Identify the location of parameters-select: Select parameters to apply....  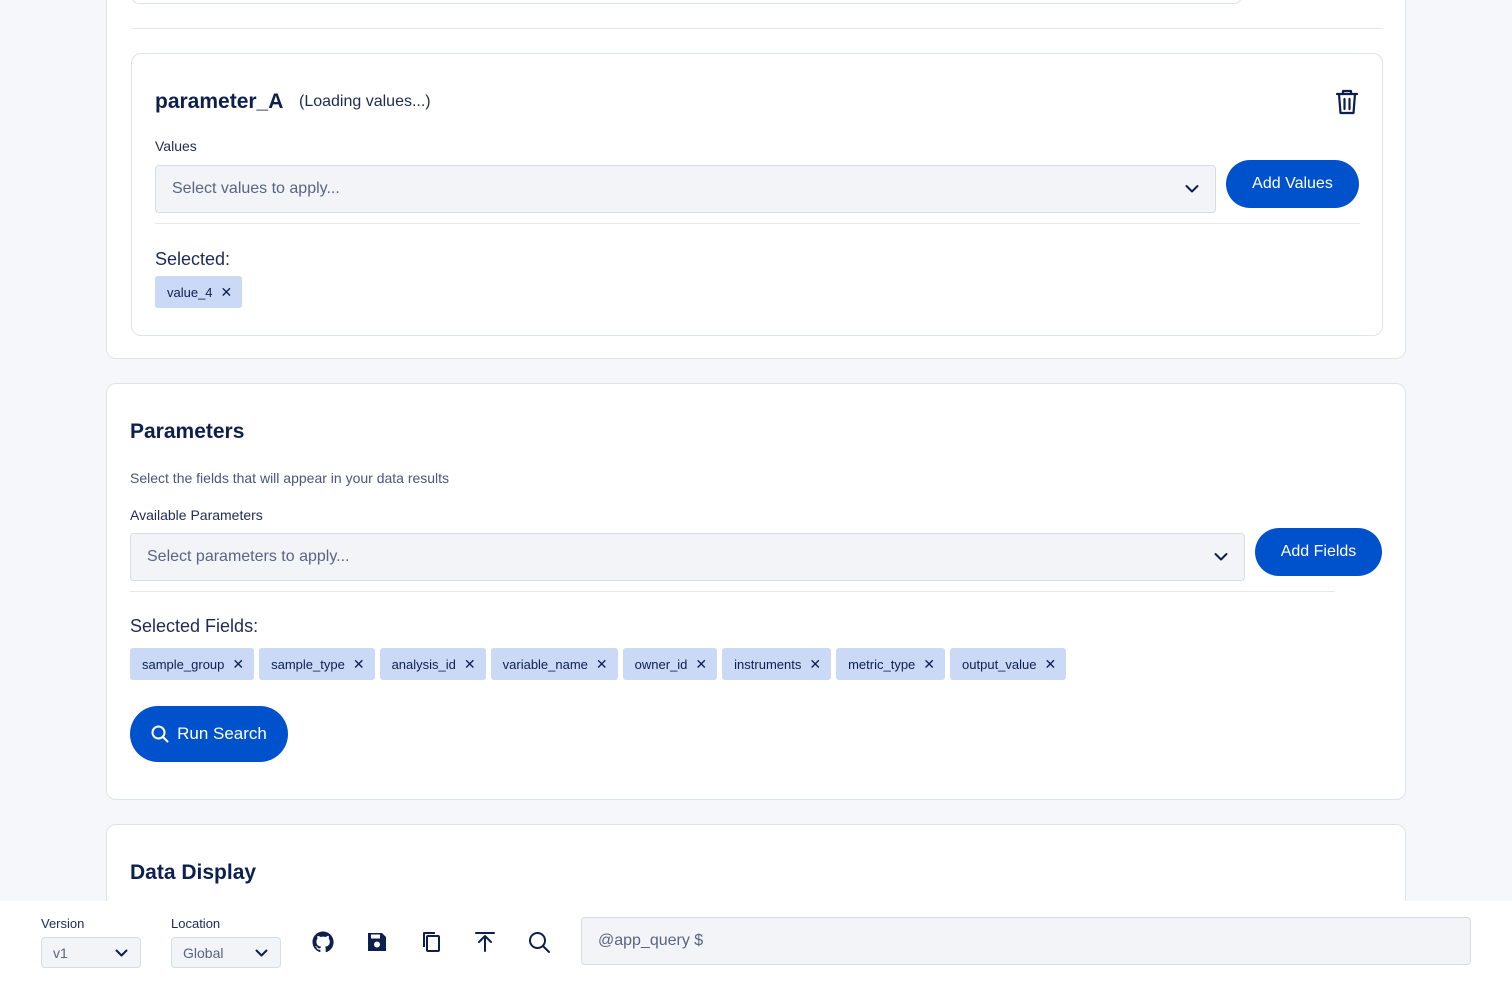
(687, 557).